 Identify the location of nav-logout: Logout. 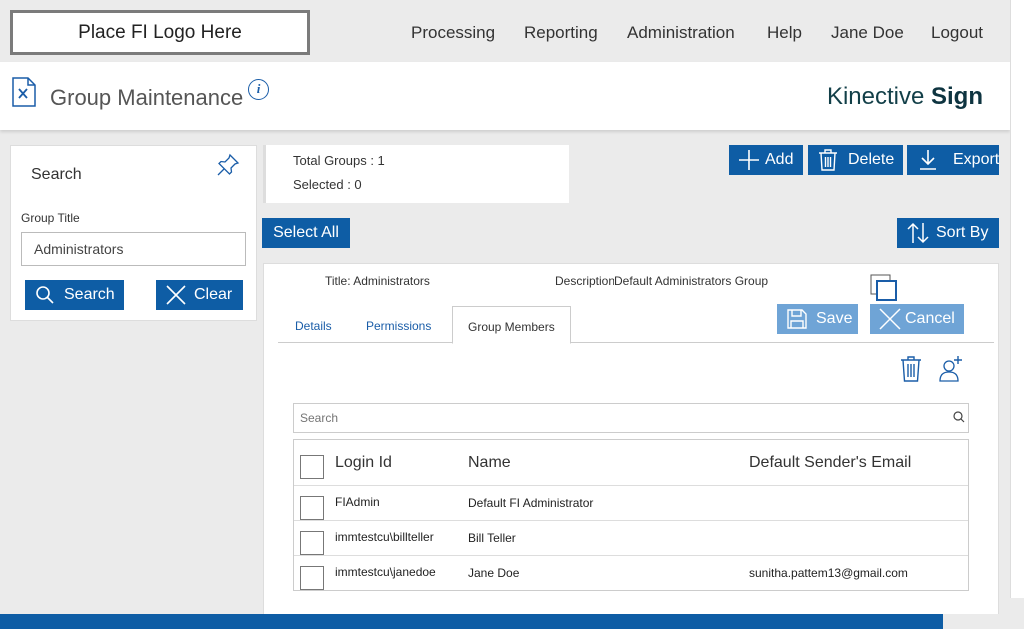
(957, 33).